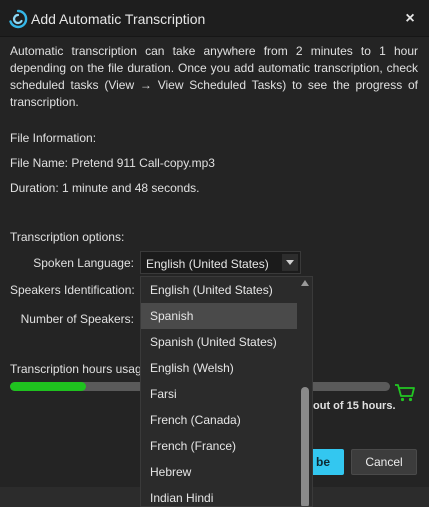 Image resolution: width=429 pixels, height=507 pixels. What do you see at coordinates (76, 369) in the screenshot?
I see `usage-label: Transcription hours usag` at bounding box center [76, 369].